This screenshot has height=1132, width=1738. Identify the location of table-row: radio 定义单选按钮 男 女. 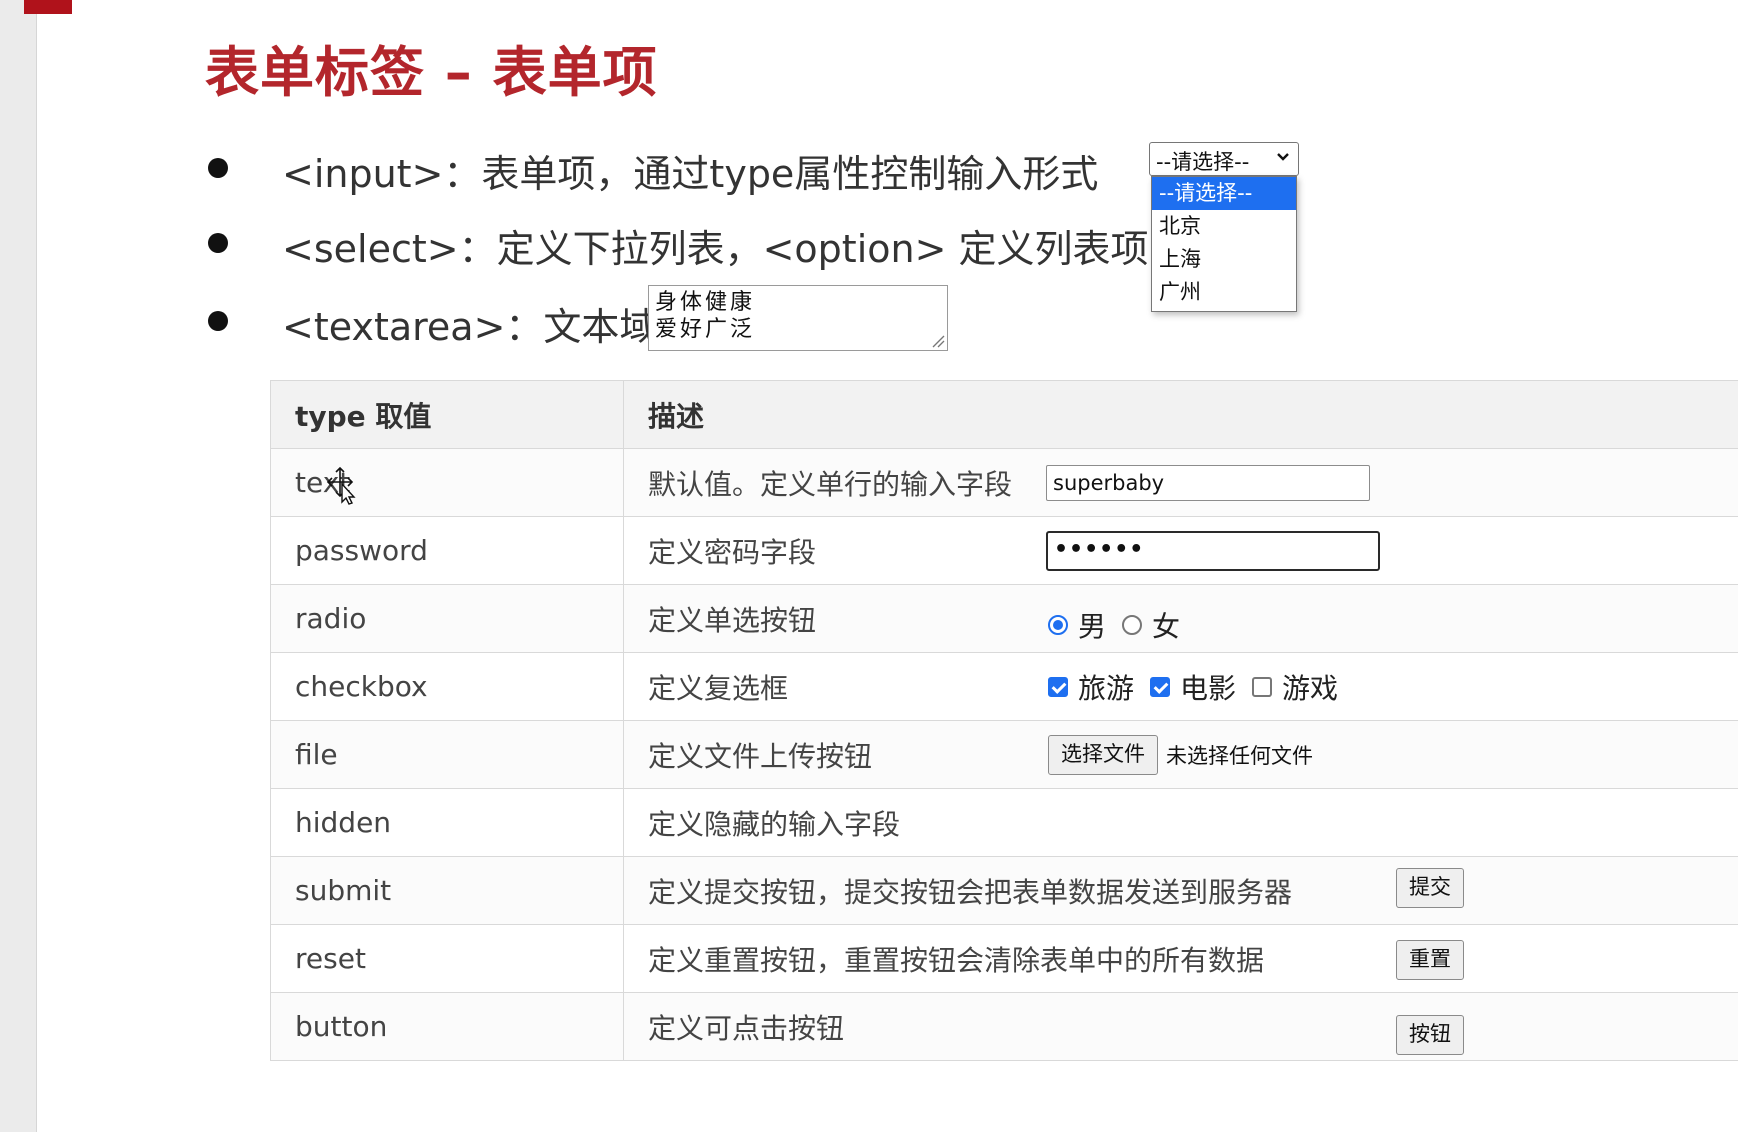
(1004, 618).